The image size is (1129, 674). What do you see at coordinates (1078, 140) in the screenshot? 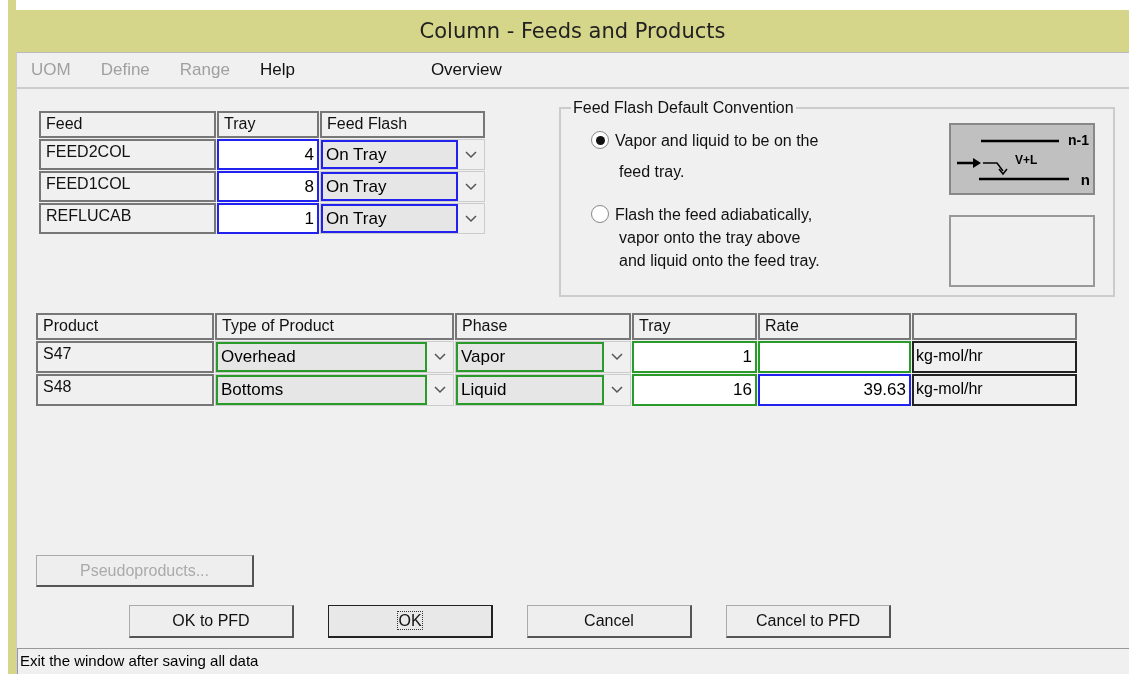
I see `tray-label: n-1` at bounding box center [1078, 140].